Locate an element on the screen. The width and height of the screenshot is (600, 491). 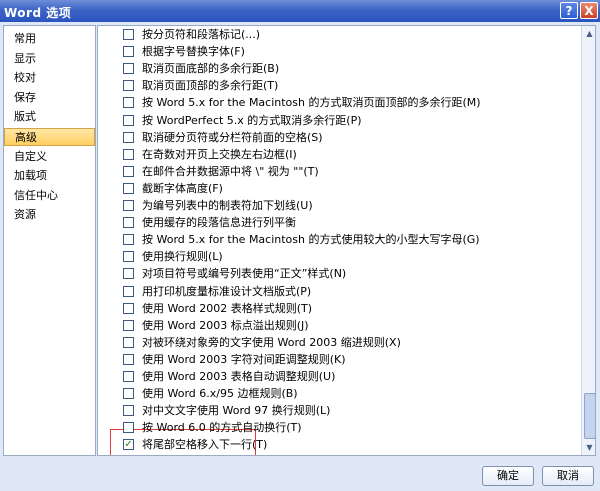
cancel-button: 取消 is located at coordinates (568, 476).